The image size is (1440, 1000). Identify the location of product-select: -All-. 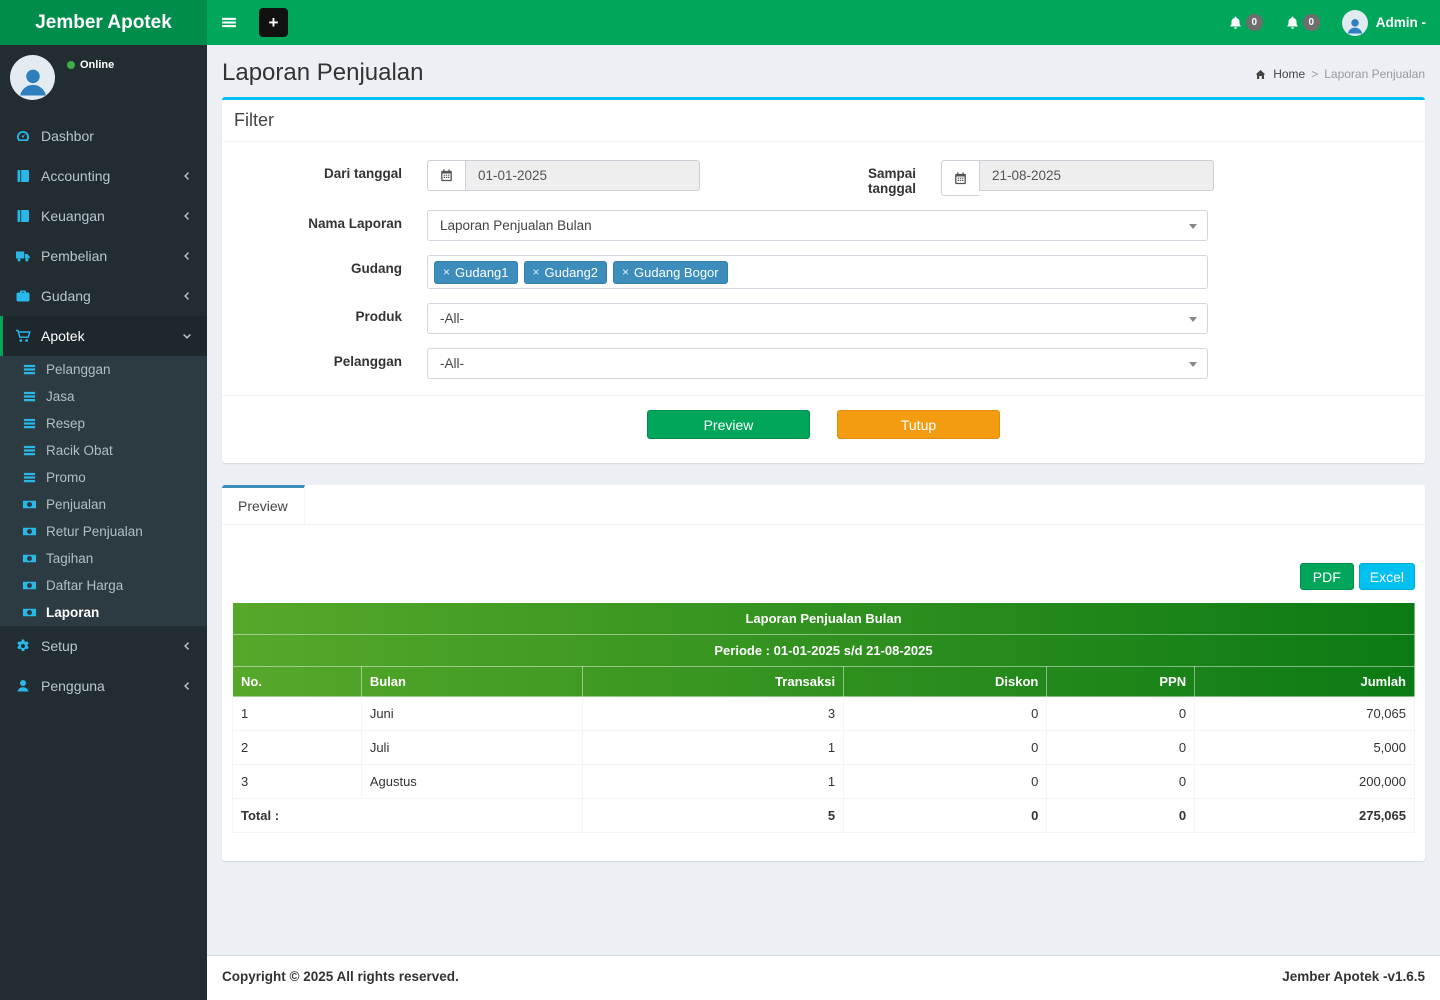
(817, 318).